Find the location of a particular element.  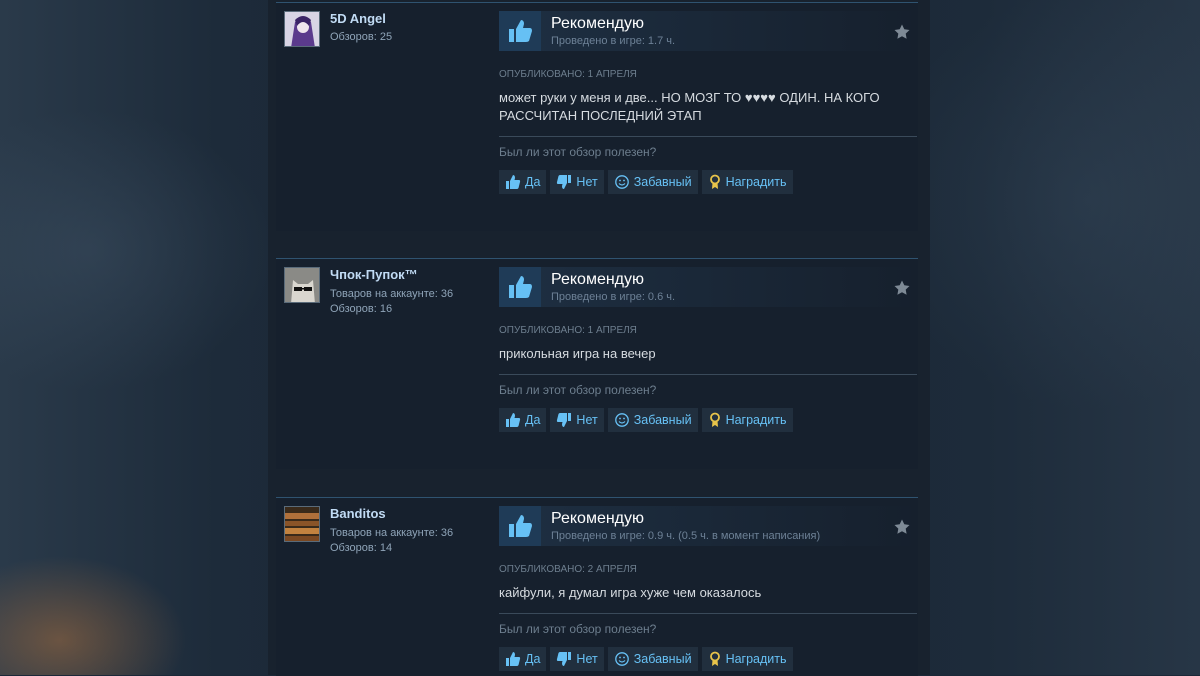

review-text: кайфули, я думал игра хуже чем оказалось is located at coordinates (630, 592).